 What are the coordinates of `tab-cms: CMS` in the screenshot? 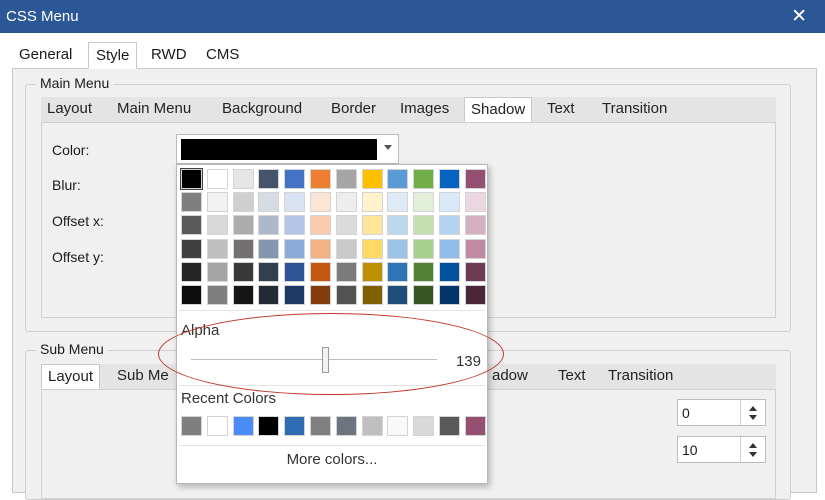 It's located at (222, 55).